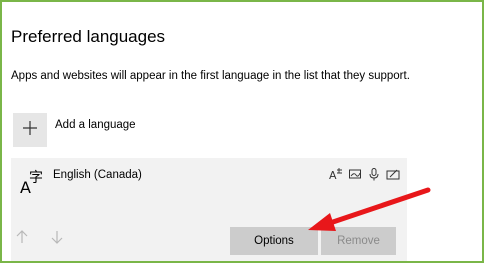 This screenshot has height=263, width=484. Describe the element at coordinates (364, 174) in the screenshot. I see `language-feature-icons: A` at that location.